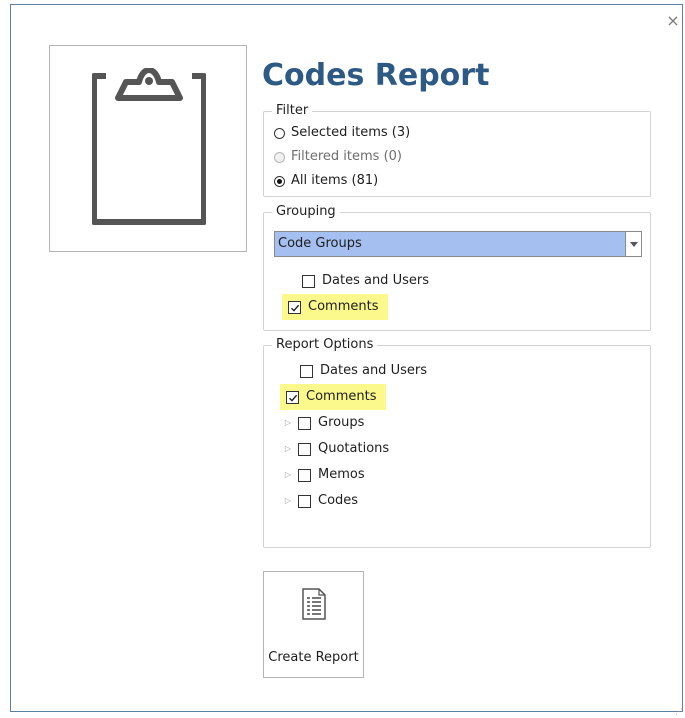 The image size is (685, 718). What do you see at coordinates (292, 111) in the screenshot?
I see `filter-legend: Filter` at bounding box center [292, 111].